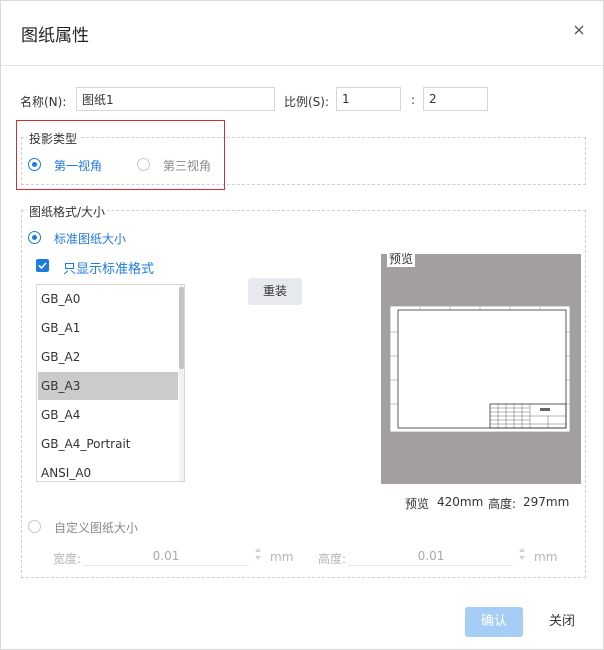 This screenshot has width=604, height=650. What do you see at coordinates (55, 36) in the screenshot?
I see `dialog-title: 图纸属性` at bounding box center [55, 36].